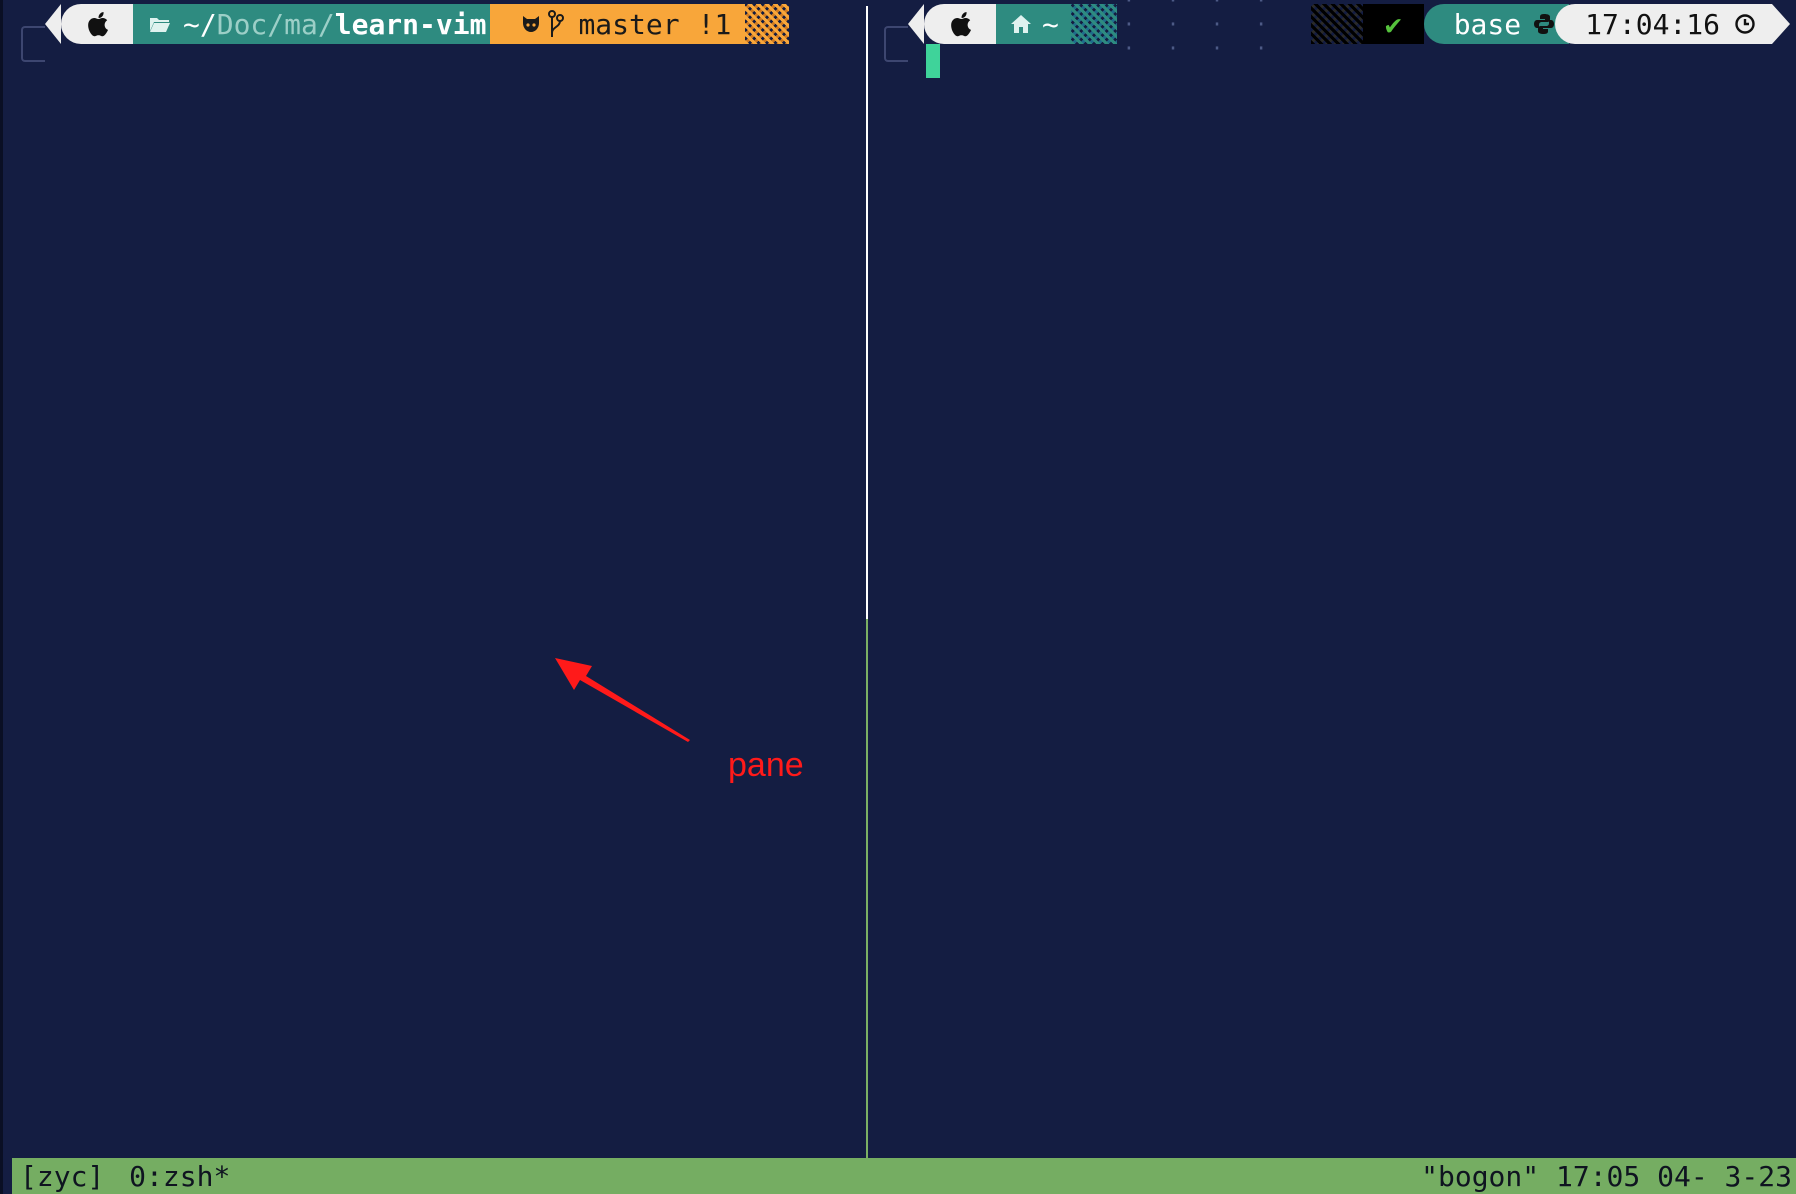 Image resolution: width=1796 pixels, height=1194 pixels. What do you see at coordinates (556, 24) in the screenshot?
I see `branch-icon` at bounding box center [556, 24].